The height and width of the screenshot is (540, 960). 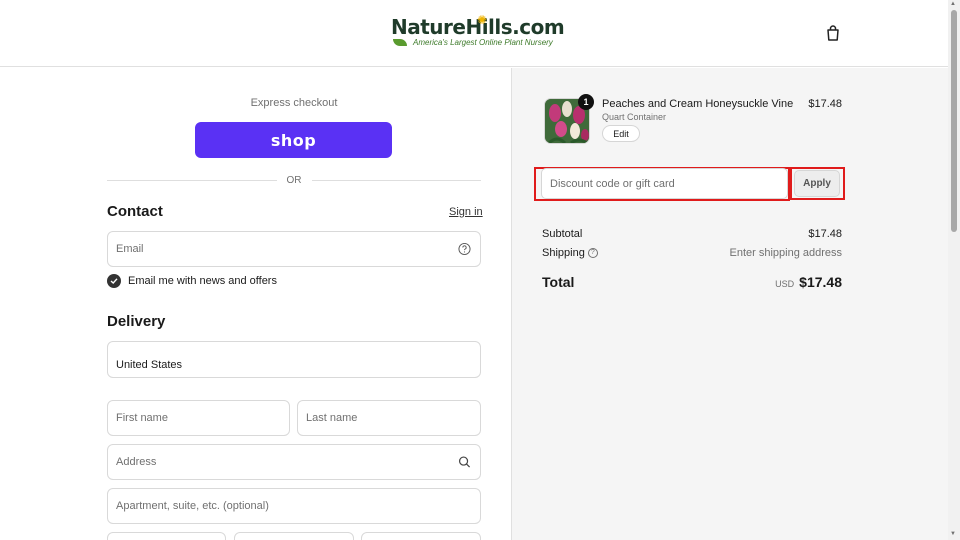 What do you see at coordinates (692, 282) in the screenshot?
I see `total-row: Total USD $17.48` at bounding box center [692, 282].